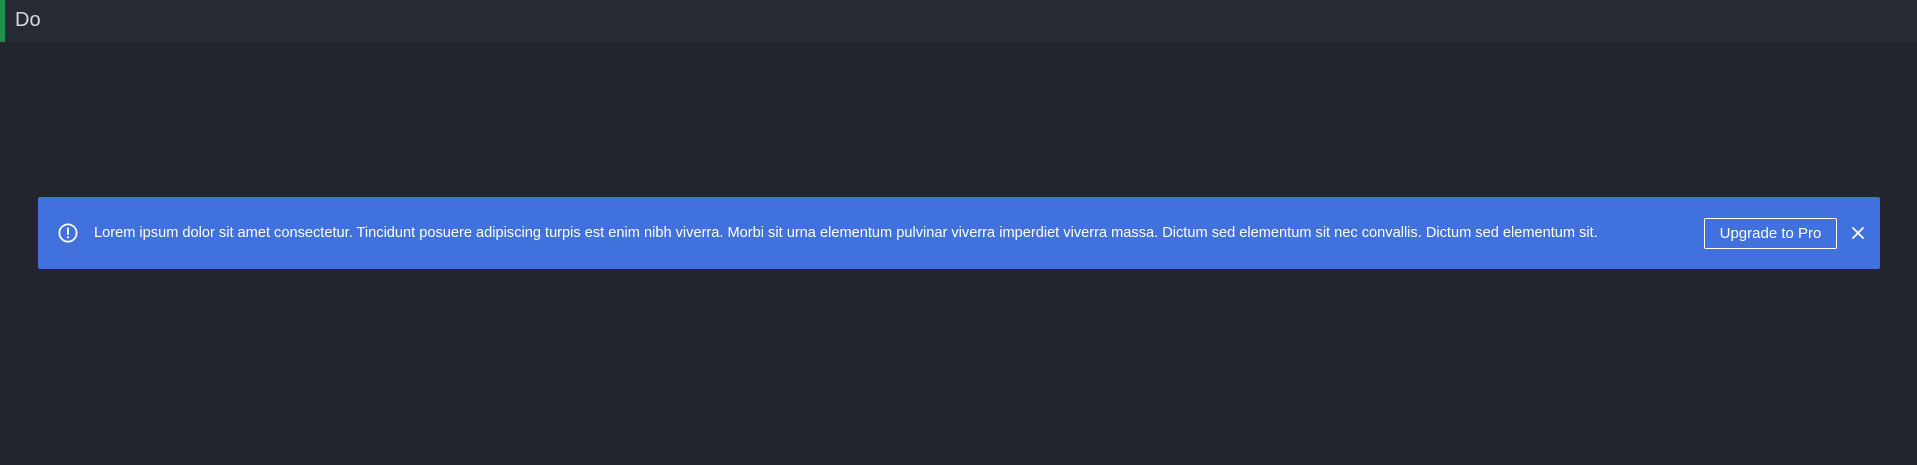 This screenshot has width=1917, height=465. Describe the element at coordinates (1770, 233) in the screenshot. I see `upgrade-to-pro-button: Upgrade to Pro` at that location.